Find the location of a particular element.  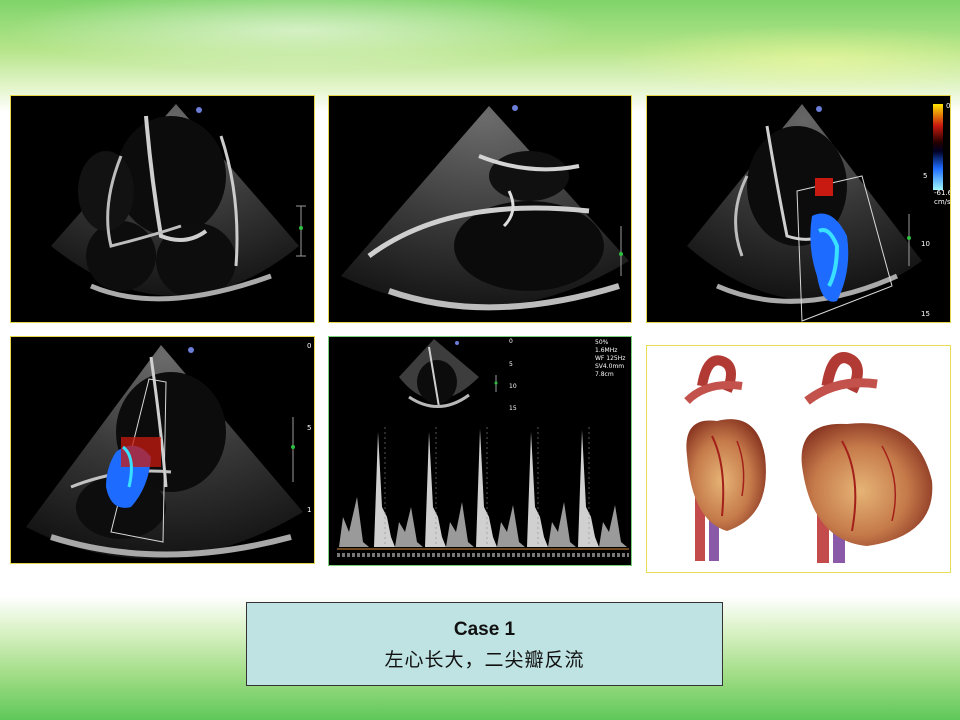

depth-10-label: 1 is located at coordinates (309, 510).